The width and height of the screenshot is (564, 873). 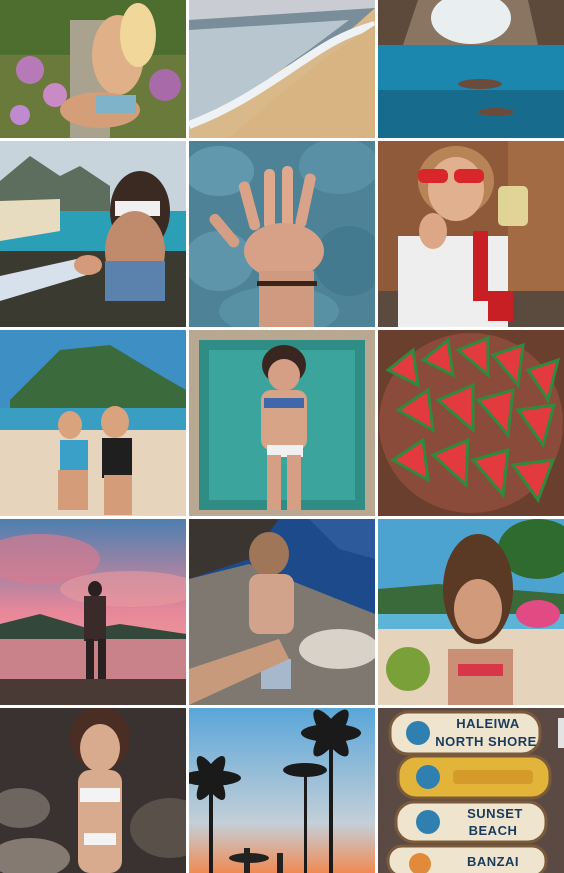 I want to click on photo-coastal-hand, so click(x=93, y=234).